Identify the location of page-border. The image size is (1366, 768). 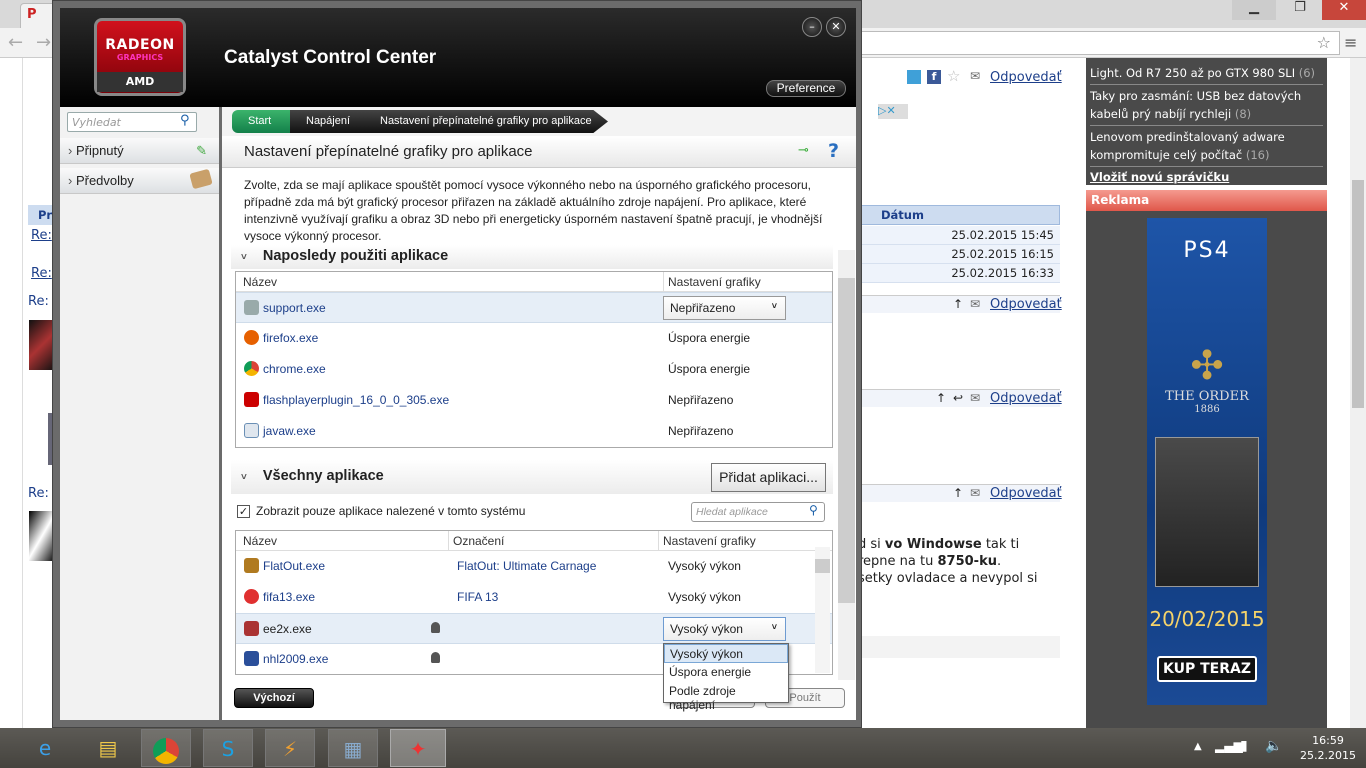
(22, 393).